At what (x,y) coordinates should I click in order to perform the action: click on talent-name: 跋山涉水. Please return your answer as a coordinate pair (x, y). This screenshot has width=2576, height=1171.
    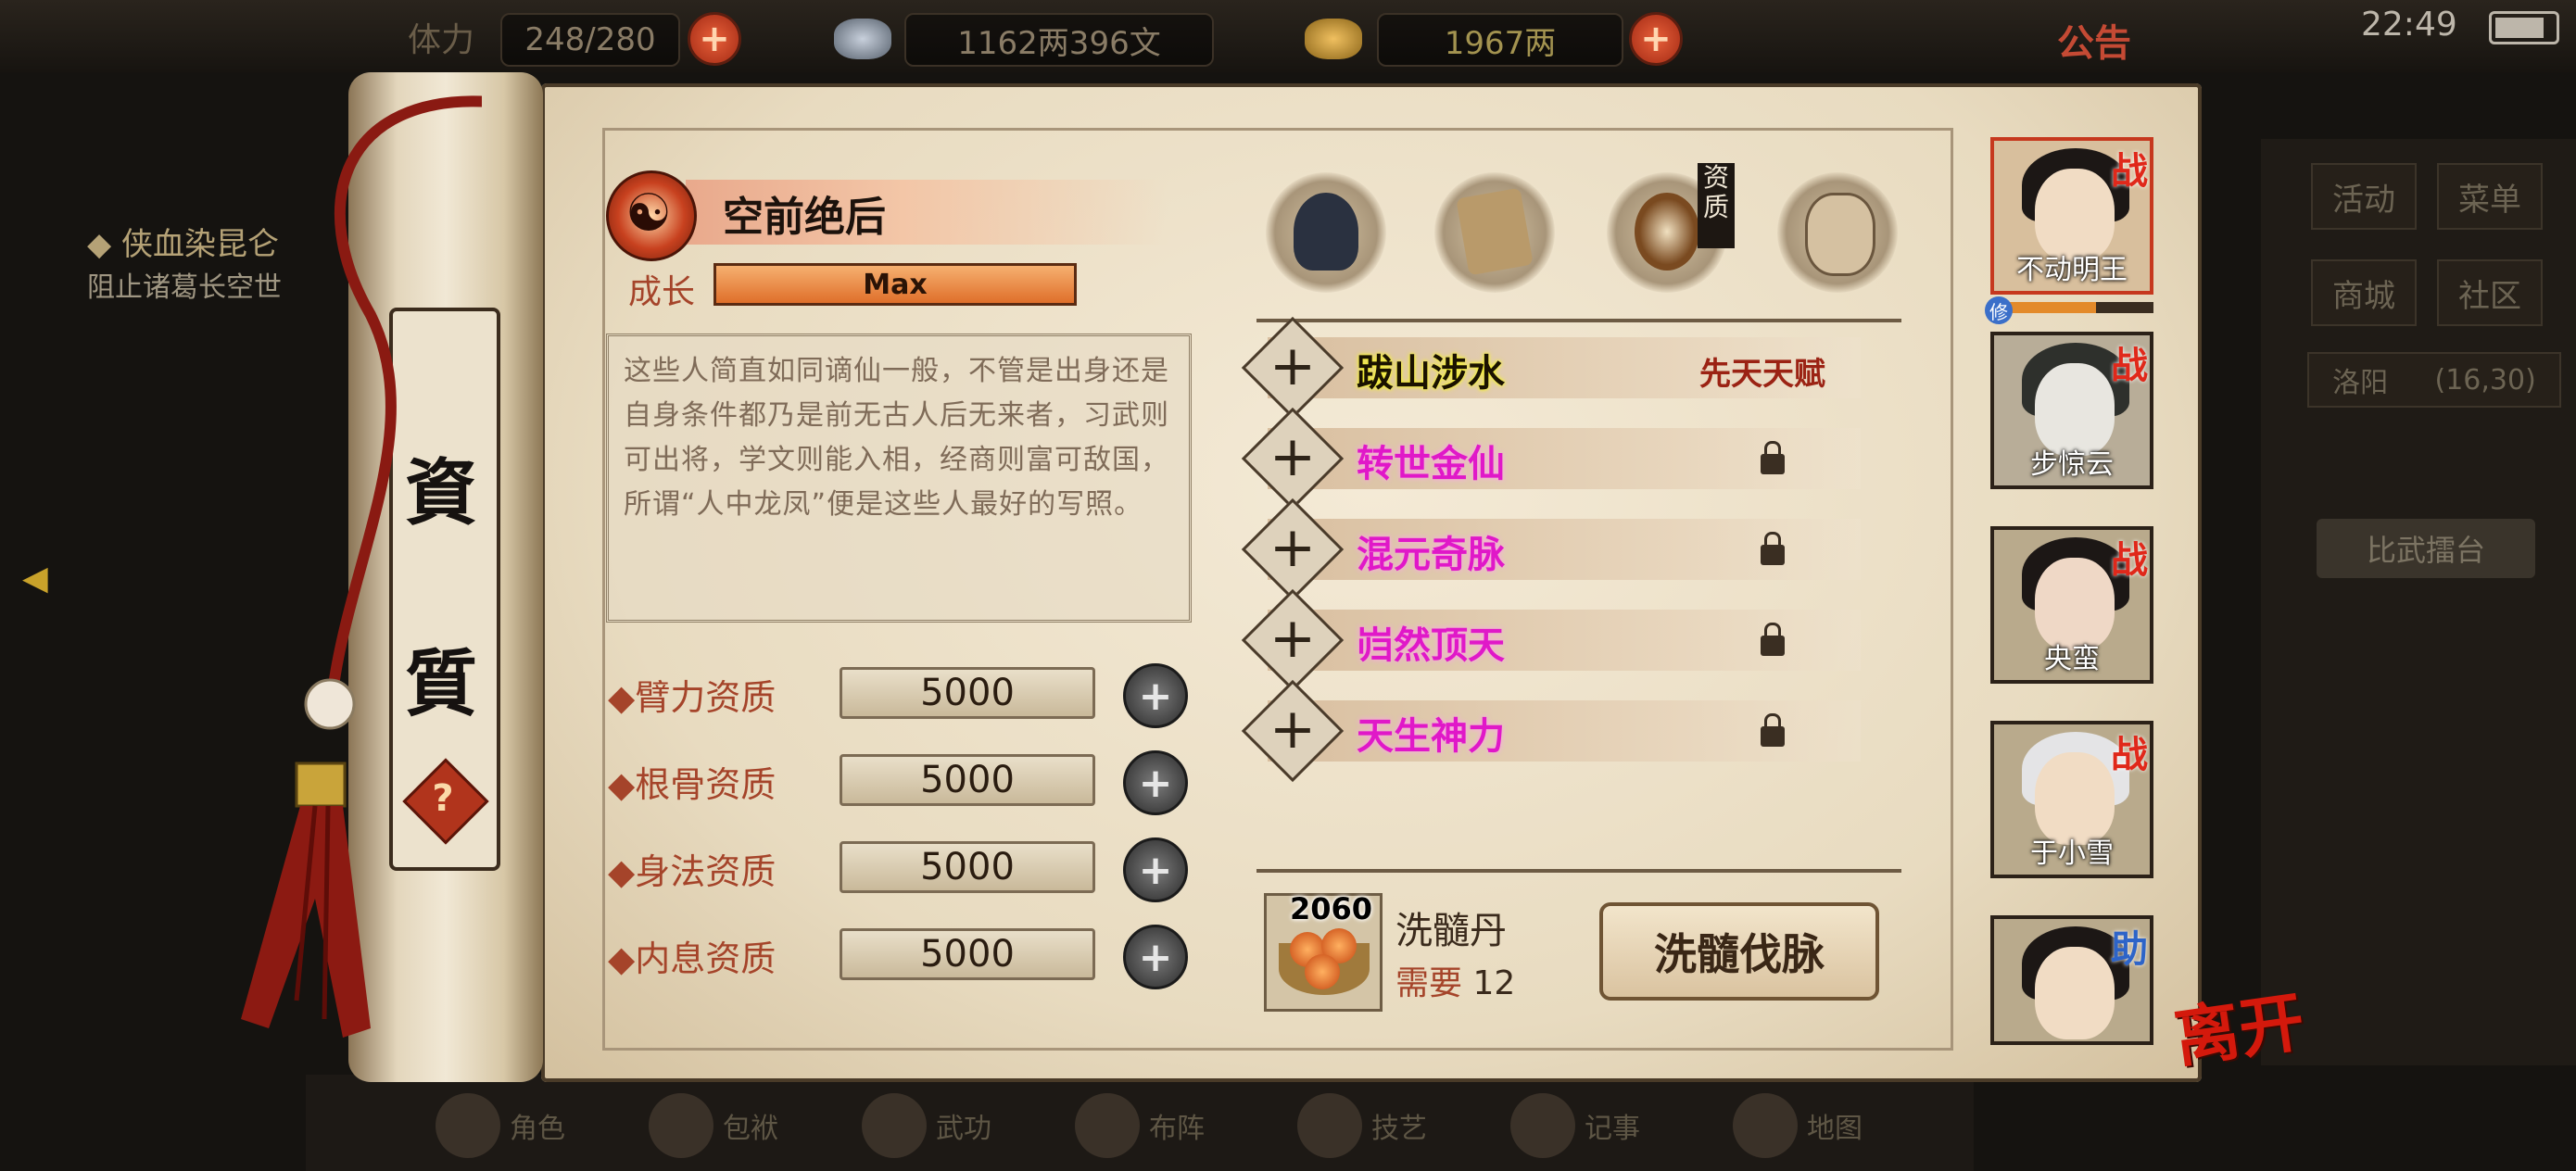
    Looking at the image, I should click on (1431, 374).